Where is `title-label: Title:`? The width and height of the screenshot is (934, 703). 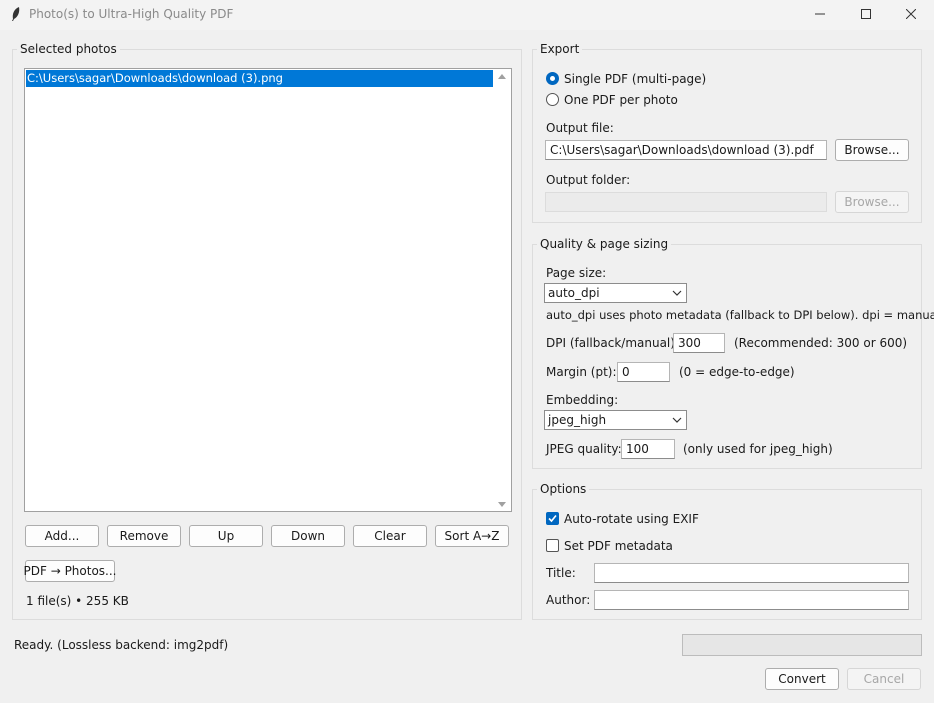 title-label: Title: is located at coordinates (561, 573).